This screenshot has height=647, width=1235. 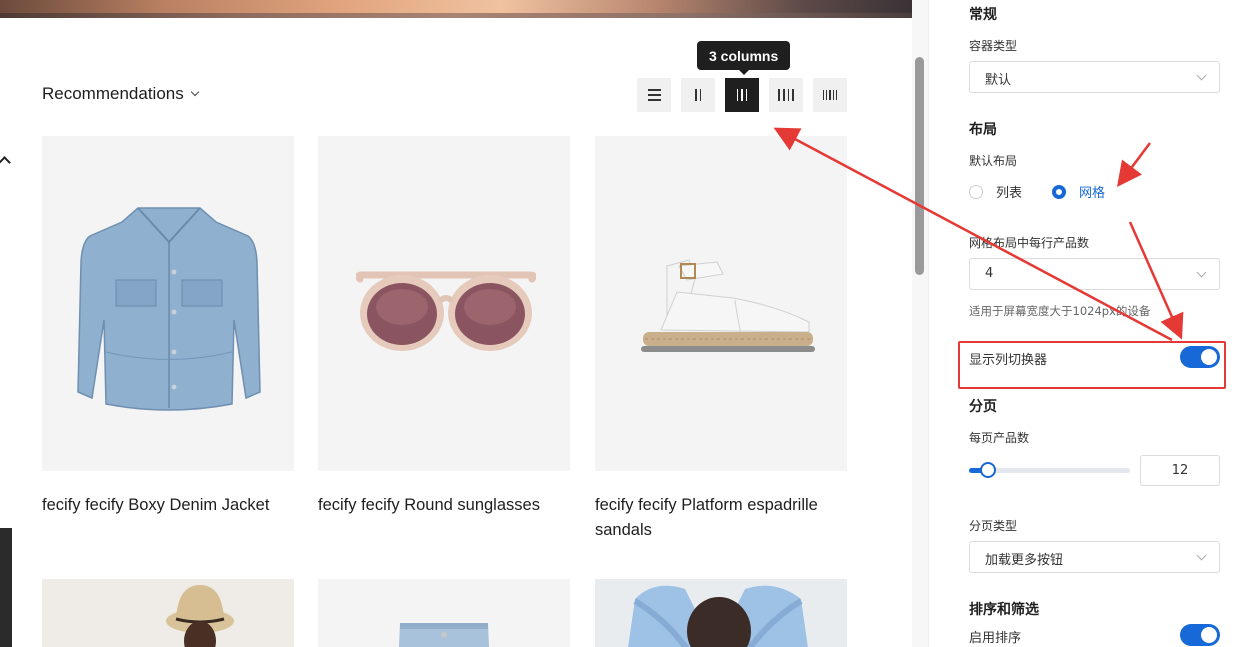 I want to click on default-layout-label: 默认布局, so click(x=993, y=161).